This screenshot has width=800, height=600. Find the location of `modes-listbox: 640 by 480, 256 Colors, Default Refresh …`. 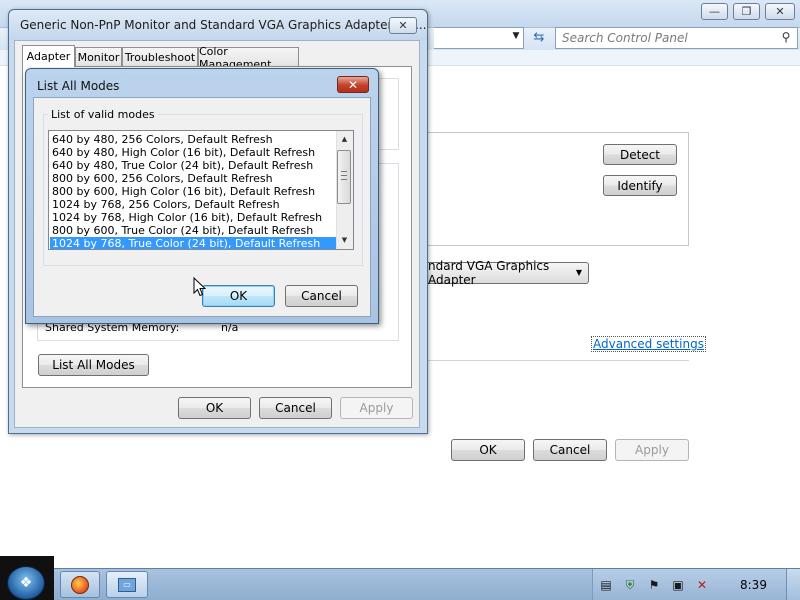

modes-listbox: 640 by 480, 256 Colors, Default Refresh … is located at coordinates (201, 190).